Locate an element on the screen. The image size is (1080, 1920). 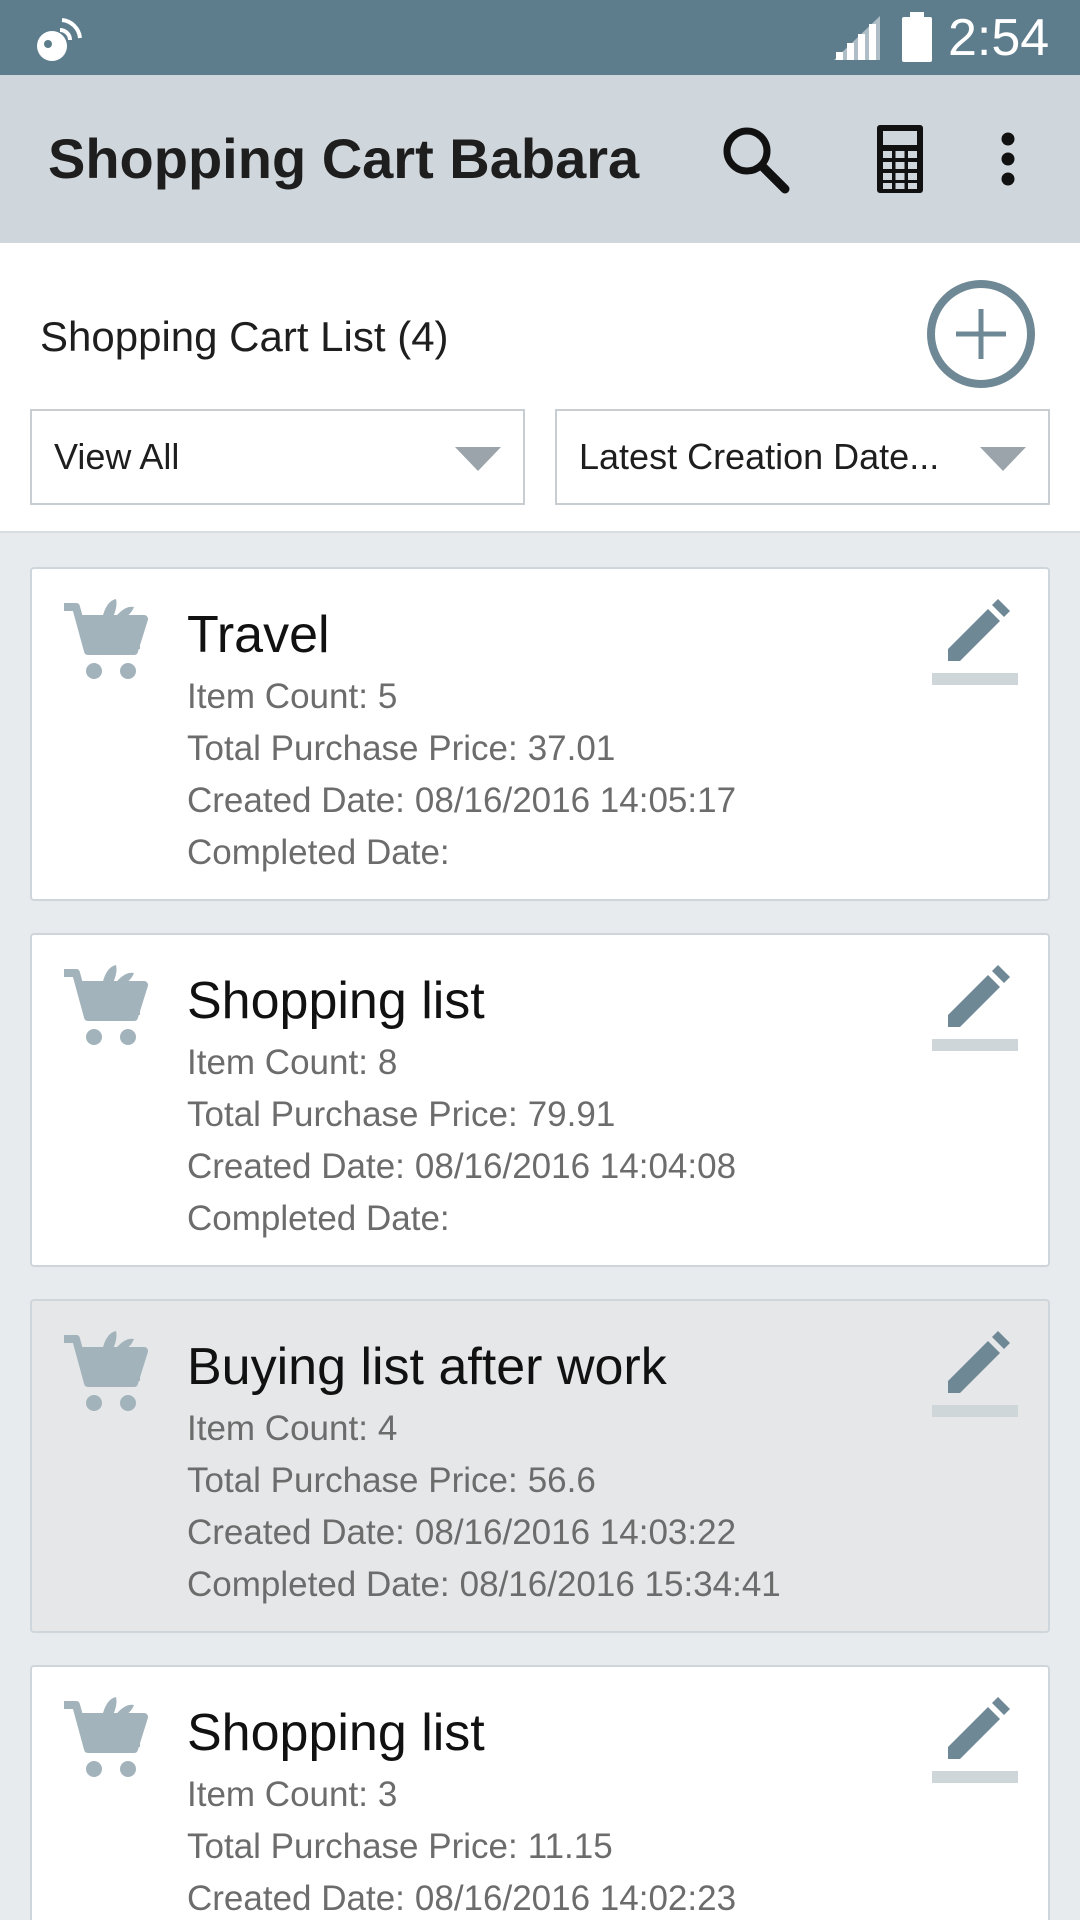
total-price: Total Purchase Price: 37.01 is located at coordinates (401, 748).